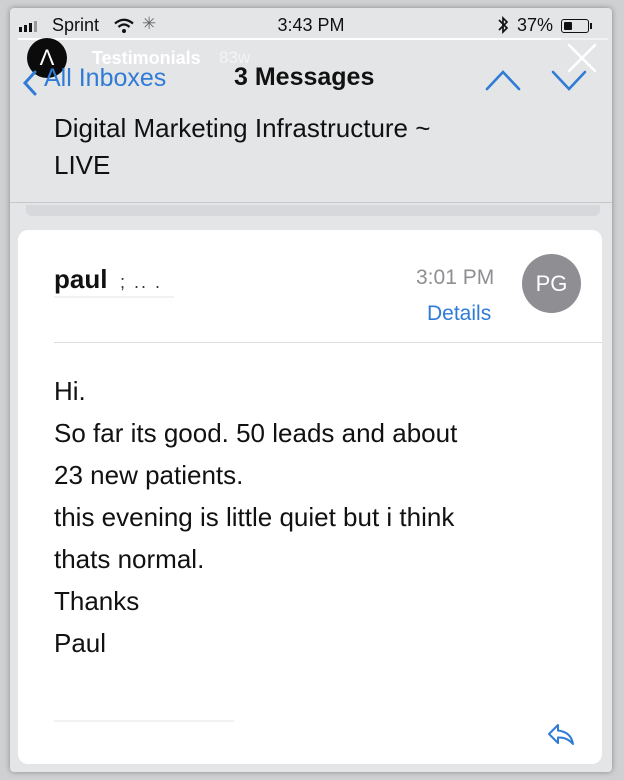 The width and height of the screenshot is (624, 780). I want to click on avatar: PG, so click(551, 283).